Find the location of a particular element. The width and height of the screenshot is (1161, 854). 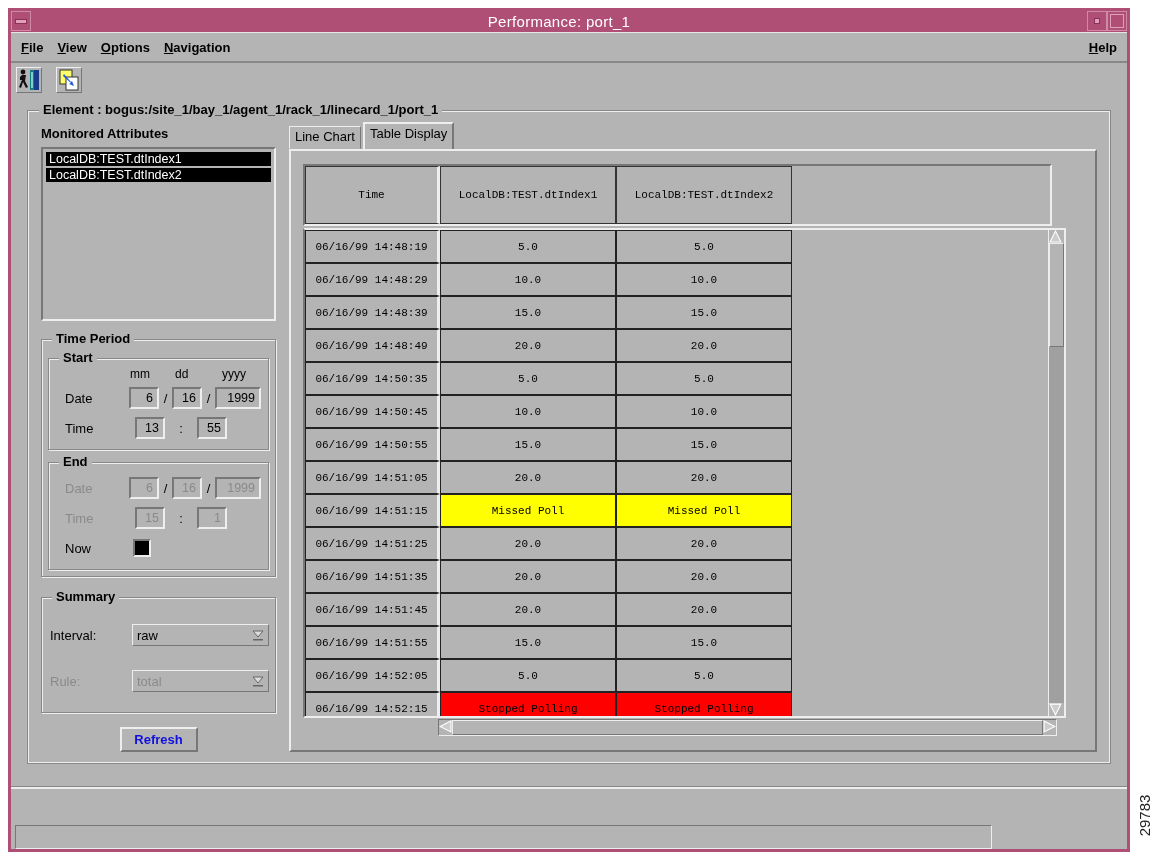

window-title: Performance: port_1 is located at coordinates (559, 21).